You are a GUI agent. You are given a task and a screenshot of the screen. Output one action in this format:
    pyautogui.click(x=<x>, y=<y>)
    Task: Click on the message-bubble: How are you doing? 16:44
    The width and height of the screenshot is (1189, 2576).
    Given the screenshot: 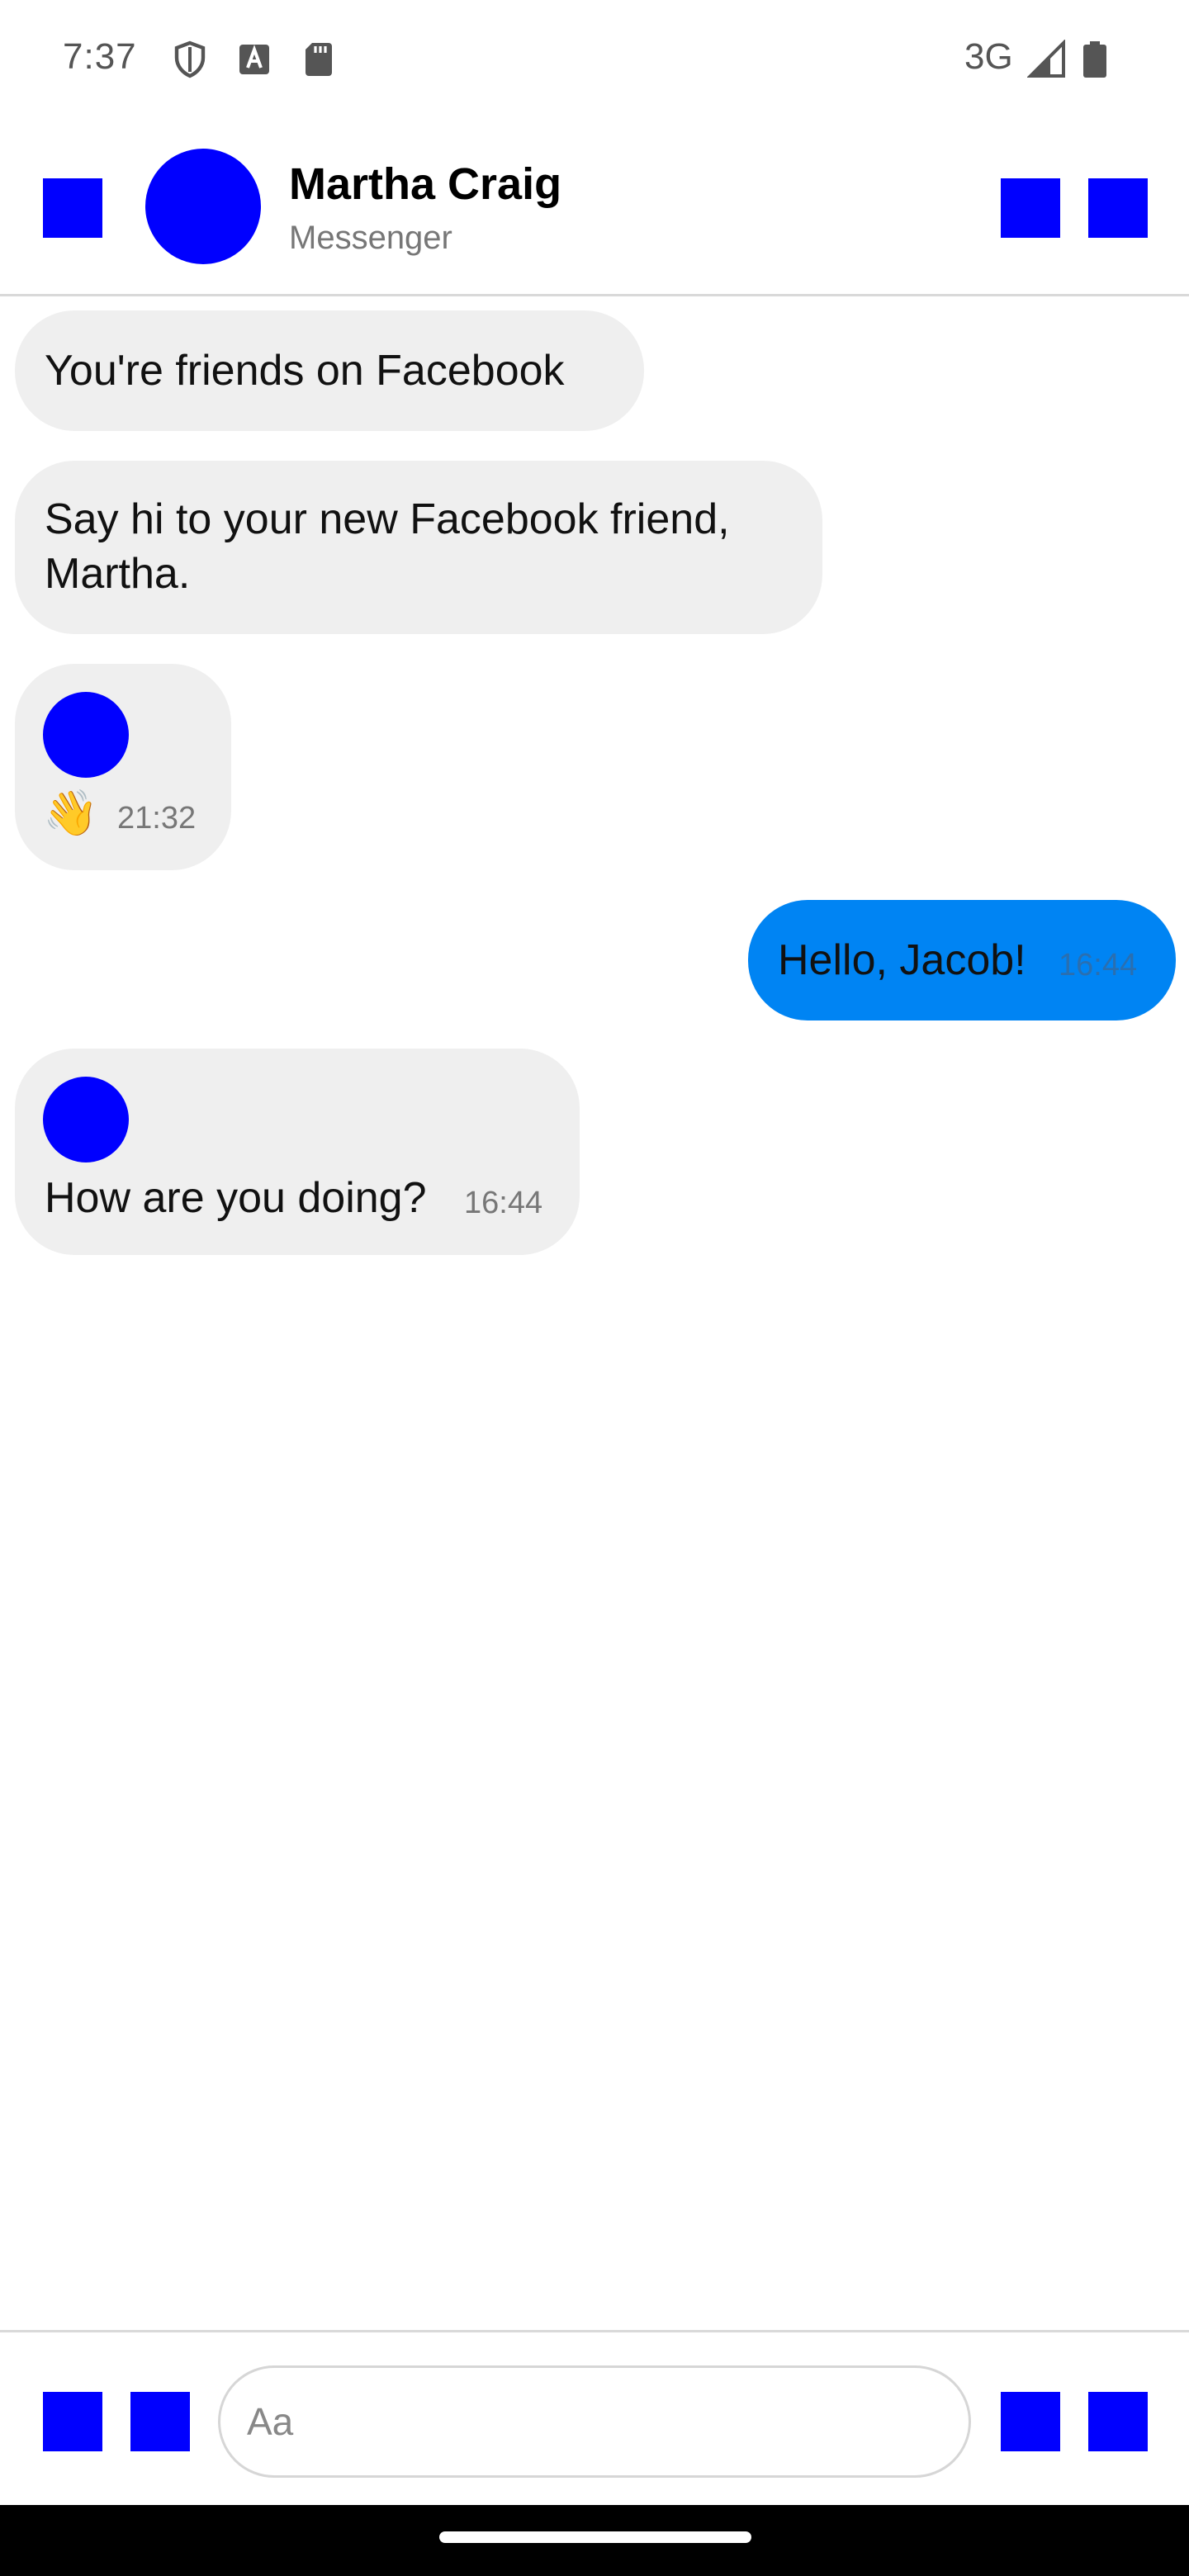 What is the action you would take?
    pyautogui.click(x=297, y=1152)
    